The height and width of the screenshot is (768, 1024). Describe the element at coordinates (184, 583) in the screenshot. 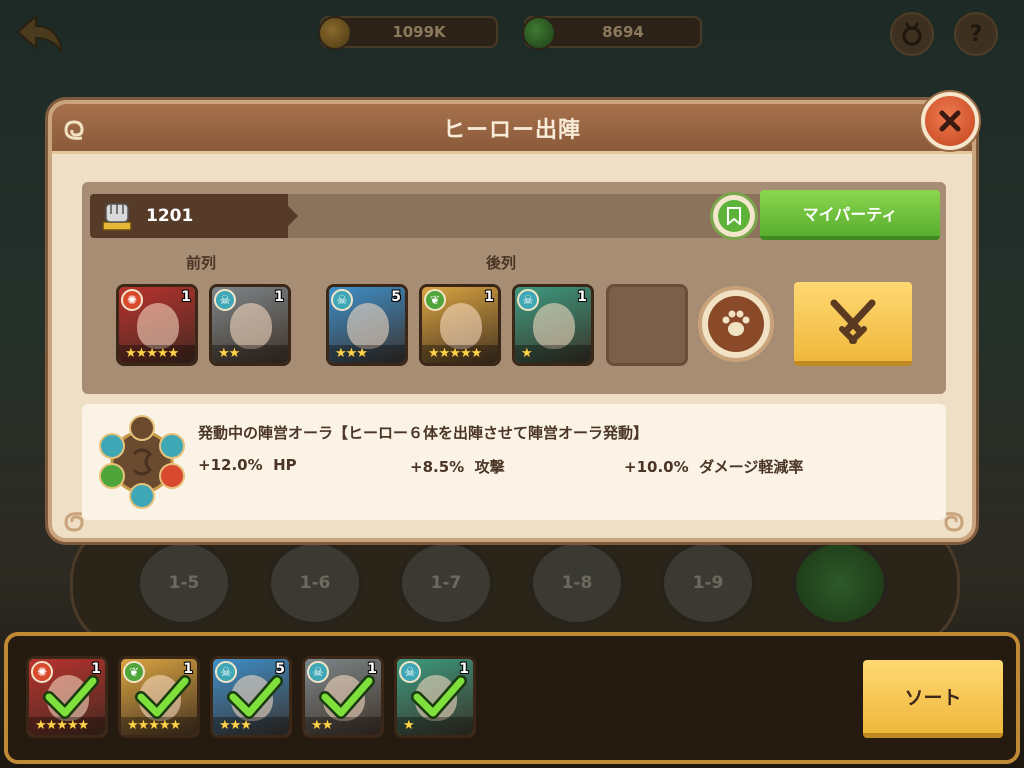

I see `stage-node: 1-5` at that location.